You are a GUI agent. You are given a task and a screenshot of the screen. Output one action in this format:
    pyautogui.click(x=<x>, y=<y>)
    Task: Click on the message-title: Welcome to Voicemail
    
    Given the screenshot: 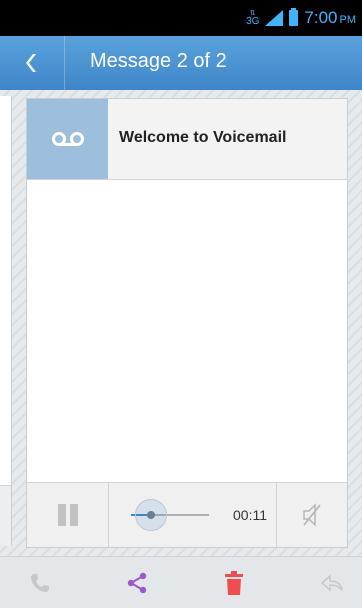 What is the action you would take?
    pyautogui.click(x=203, y=137)
    